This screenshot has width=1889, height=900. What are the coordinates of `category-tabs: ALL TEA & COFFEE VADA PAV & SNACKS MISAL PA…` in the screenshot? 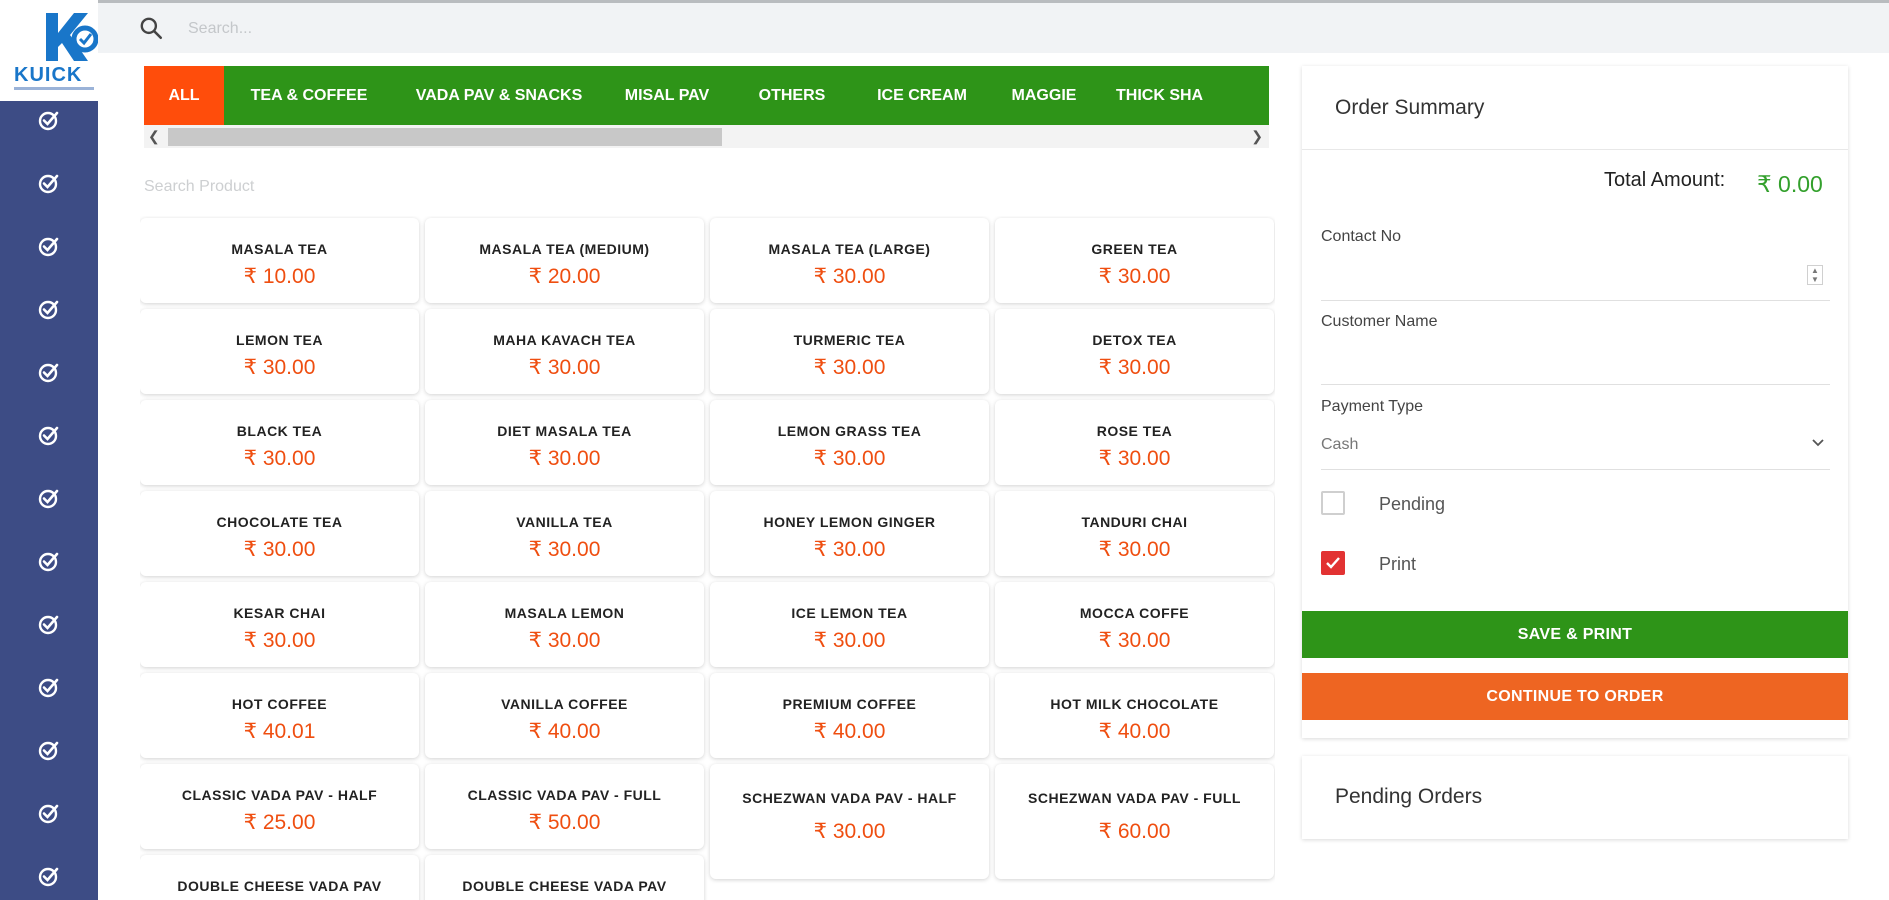 It's located at (706, 95).